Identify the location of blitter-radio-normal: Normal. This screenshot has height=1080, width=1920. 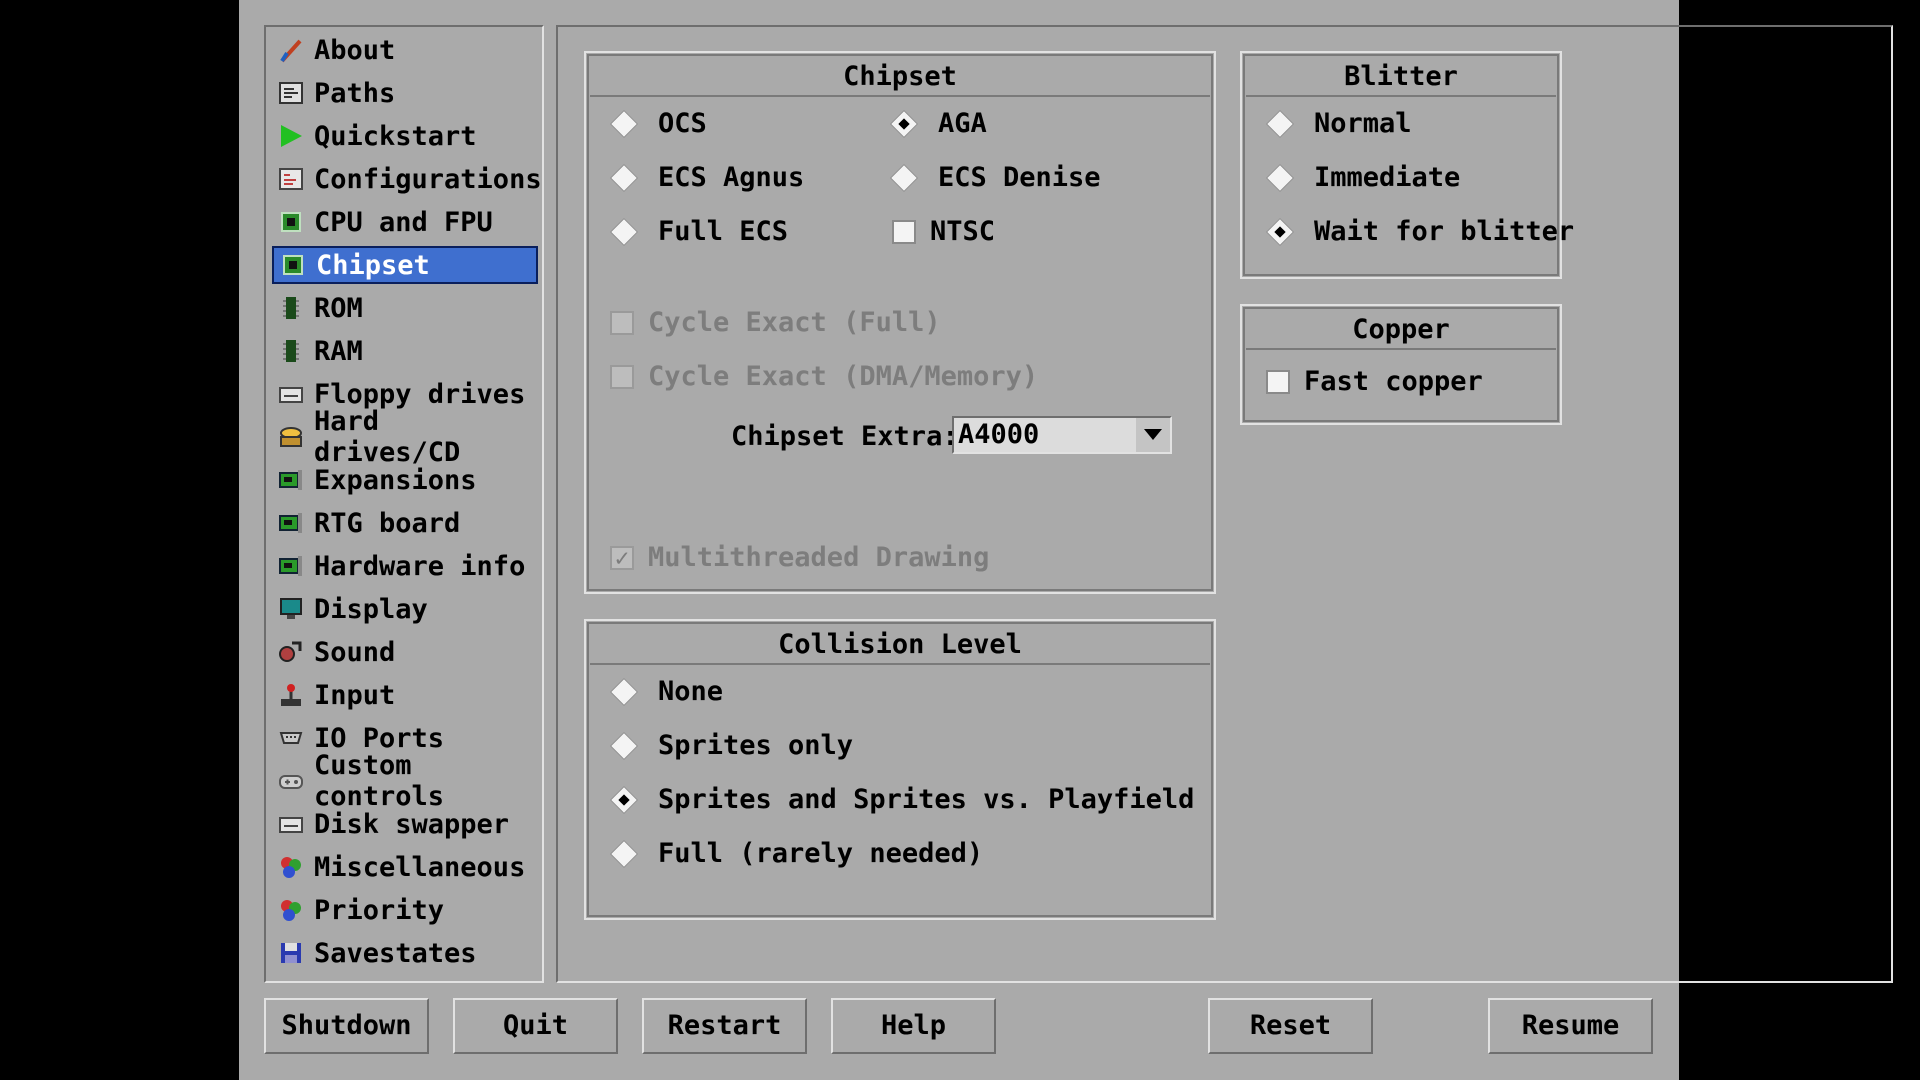
(1338, 123).